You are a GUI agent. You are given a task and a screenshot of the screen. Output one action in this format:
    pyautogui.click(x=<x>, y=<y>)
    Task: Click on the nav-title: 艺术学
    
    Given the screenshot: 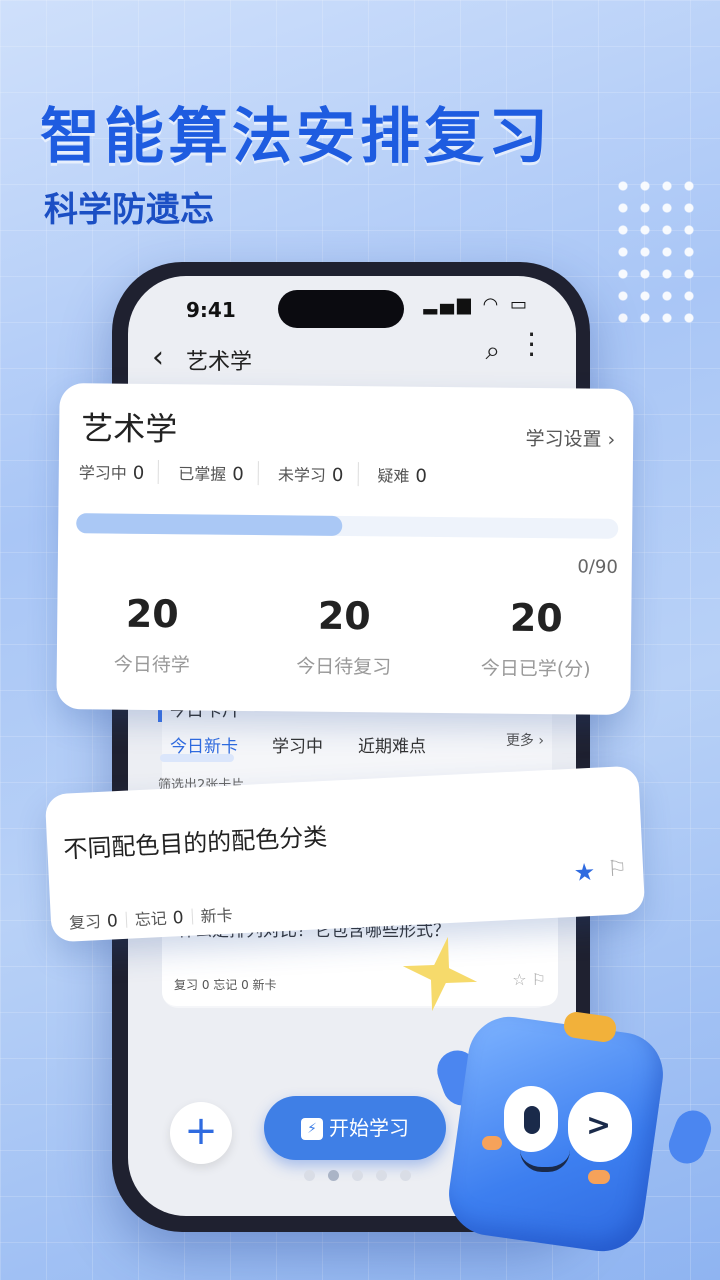 What is the action you would take?
    pyautogui.click(x=219, y=362)
    